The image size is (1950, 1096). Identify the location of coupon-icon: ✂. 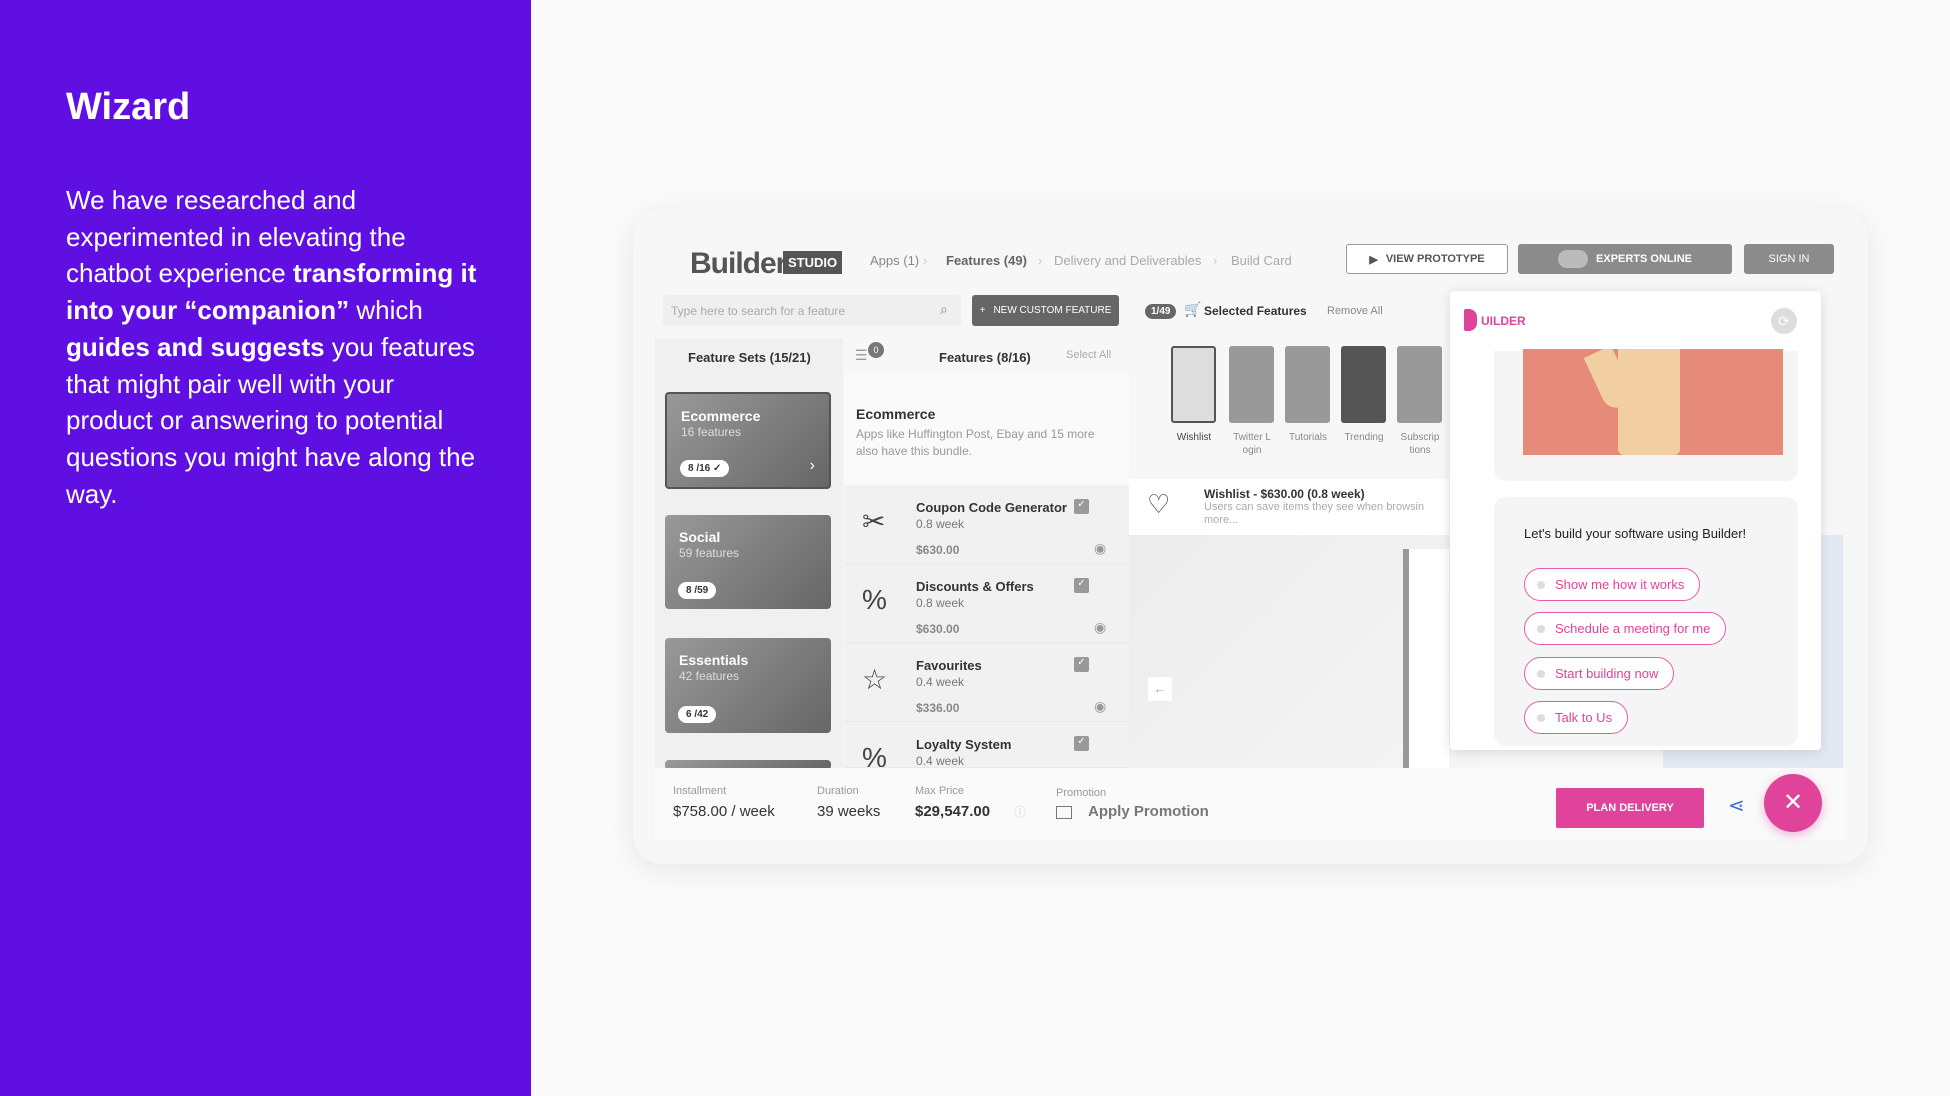
(874, 521).